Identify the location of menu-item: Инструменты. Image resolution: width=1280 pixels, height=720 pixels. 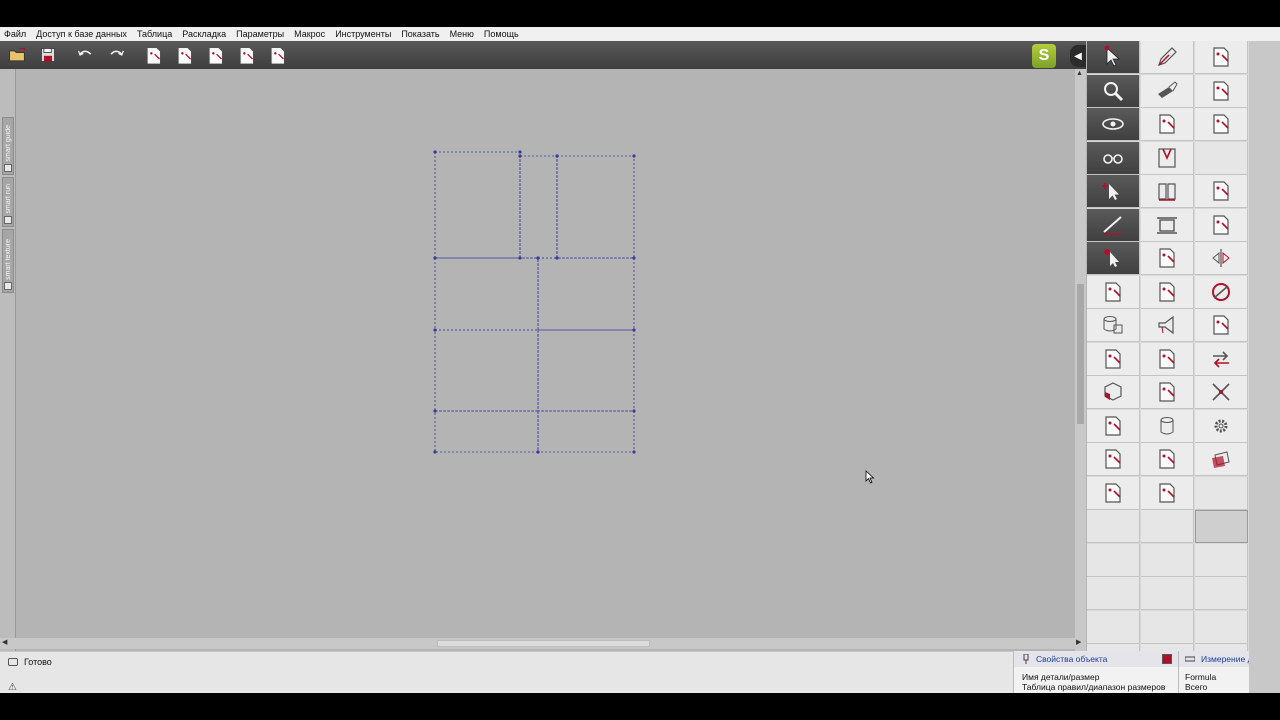
(363, 34).